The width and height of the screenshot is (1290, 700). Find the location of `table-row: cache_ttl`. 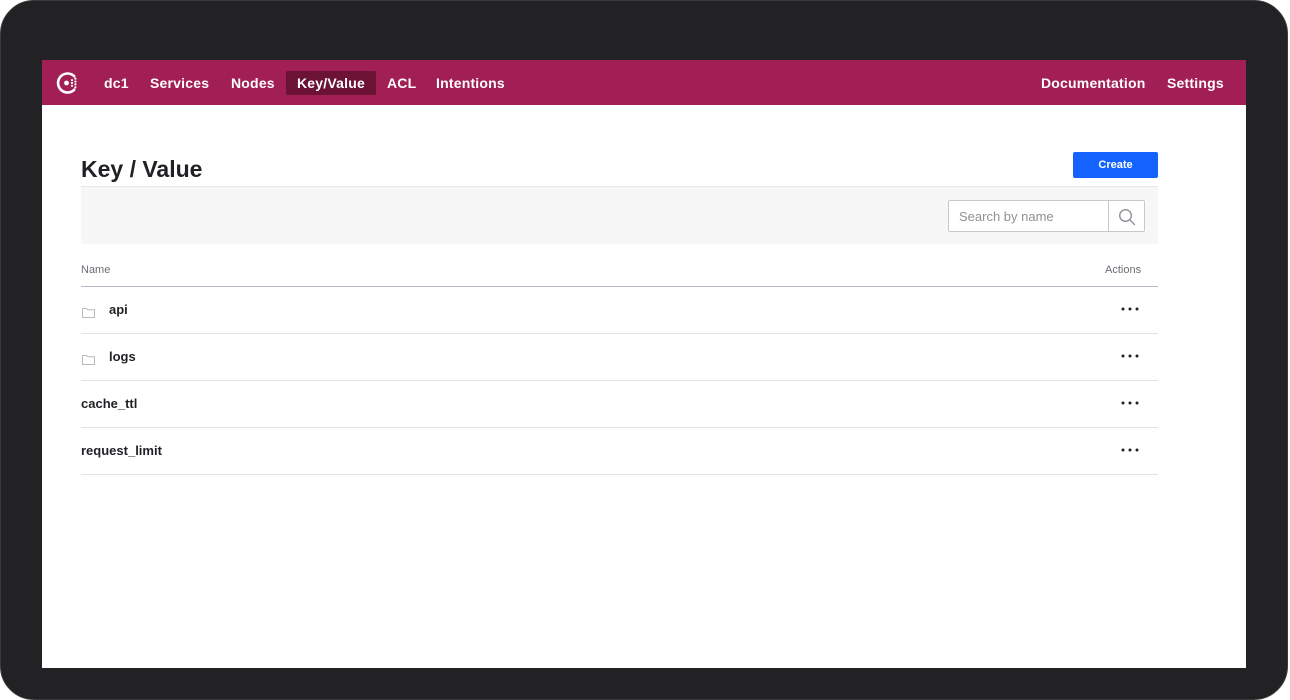

table-row: cache_ttl is located at coordinates (619, 404).